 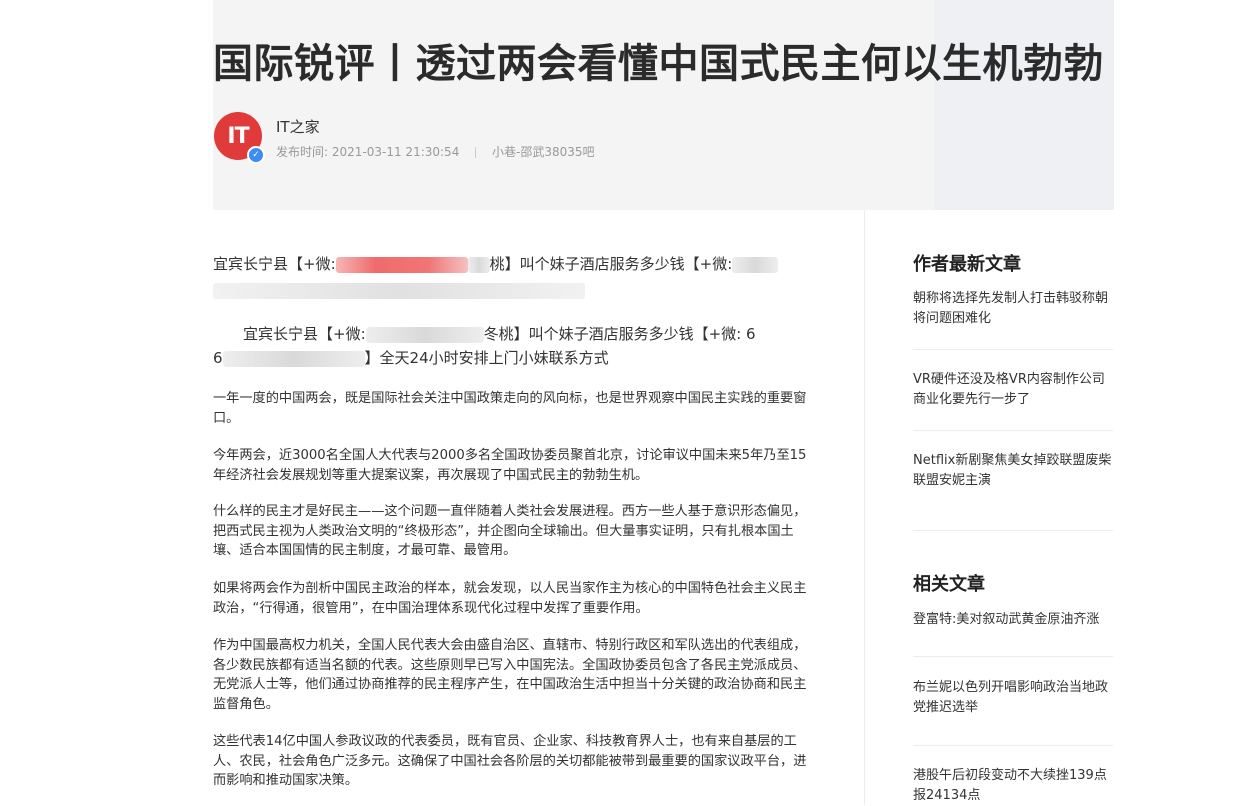 I want to click on lead-line-3: 宜宾长宁县【+微: 冬桃】叫个妹子酒店服务多少钱【+微: 6, so click(x=513, y=334).